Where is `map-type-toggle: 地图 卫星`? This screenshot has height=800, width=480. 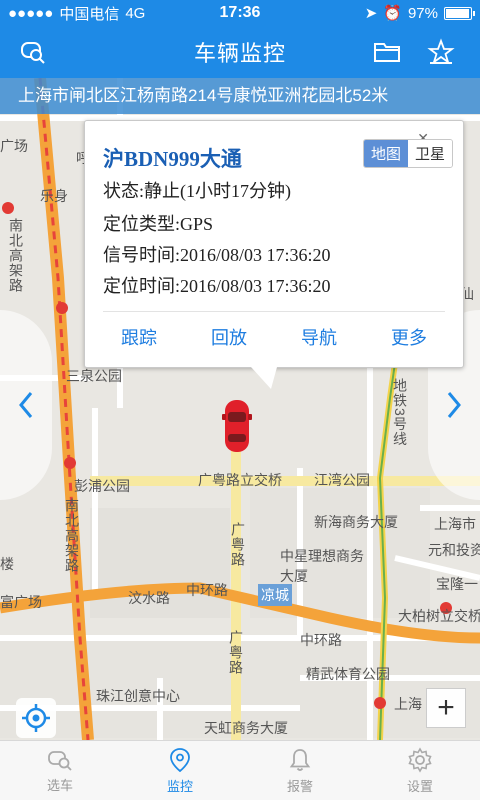 map-type-toggle: 地图 卫星 is located at coordinates (407, 153).